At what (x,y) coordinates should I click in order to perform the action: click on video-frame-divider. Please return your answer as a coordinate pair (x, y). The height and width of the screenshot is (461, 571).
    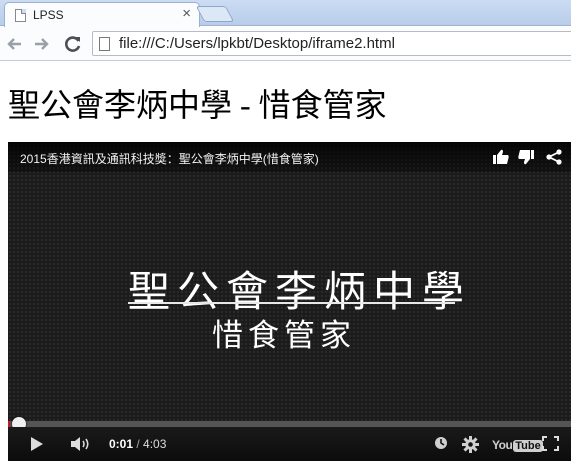
    Looking at the image, I should click on (291, 303).